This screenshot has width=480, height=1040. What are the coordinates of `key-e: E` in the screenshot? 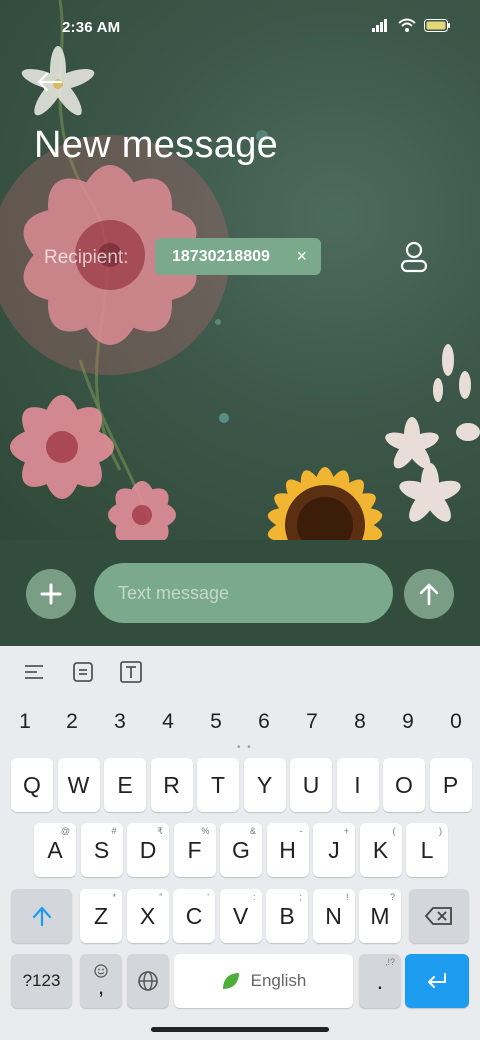 It's located at (125, 785).